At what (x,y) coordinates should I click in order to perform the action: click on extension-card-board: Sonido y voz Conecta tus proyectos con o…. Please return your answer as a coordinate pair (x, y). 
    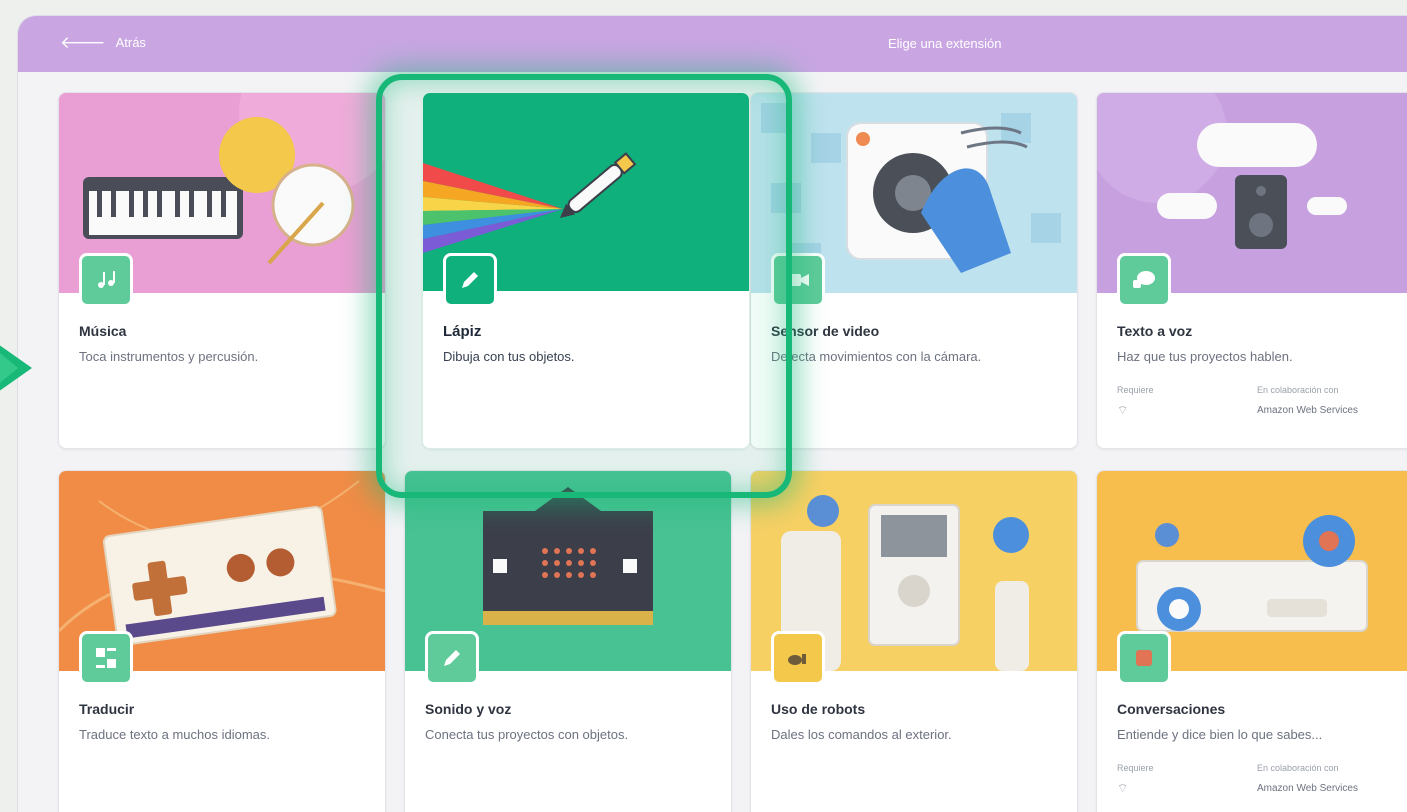
    Looking at the image, I should click on (568, 641).